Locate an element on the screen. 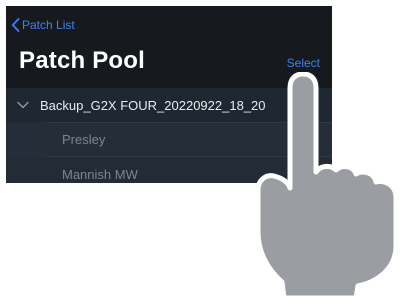 This screenshot has width=403, height=305. chevron-down-icon is located at coordinates (23, 105).